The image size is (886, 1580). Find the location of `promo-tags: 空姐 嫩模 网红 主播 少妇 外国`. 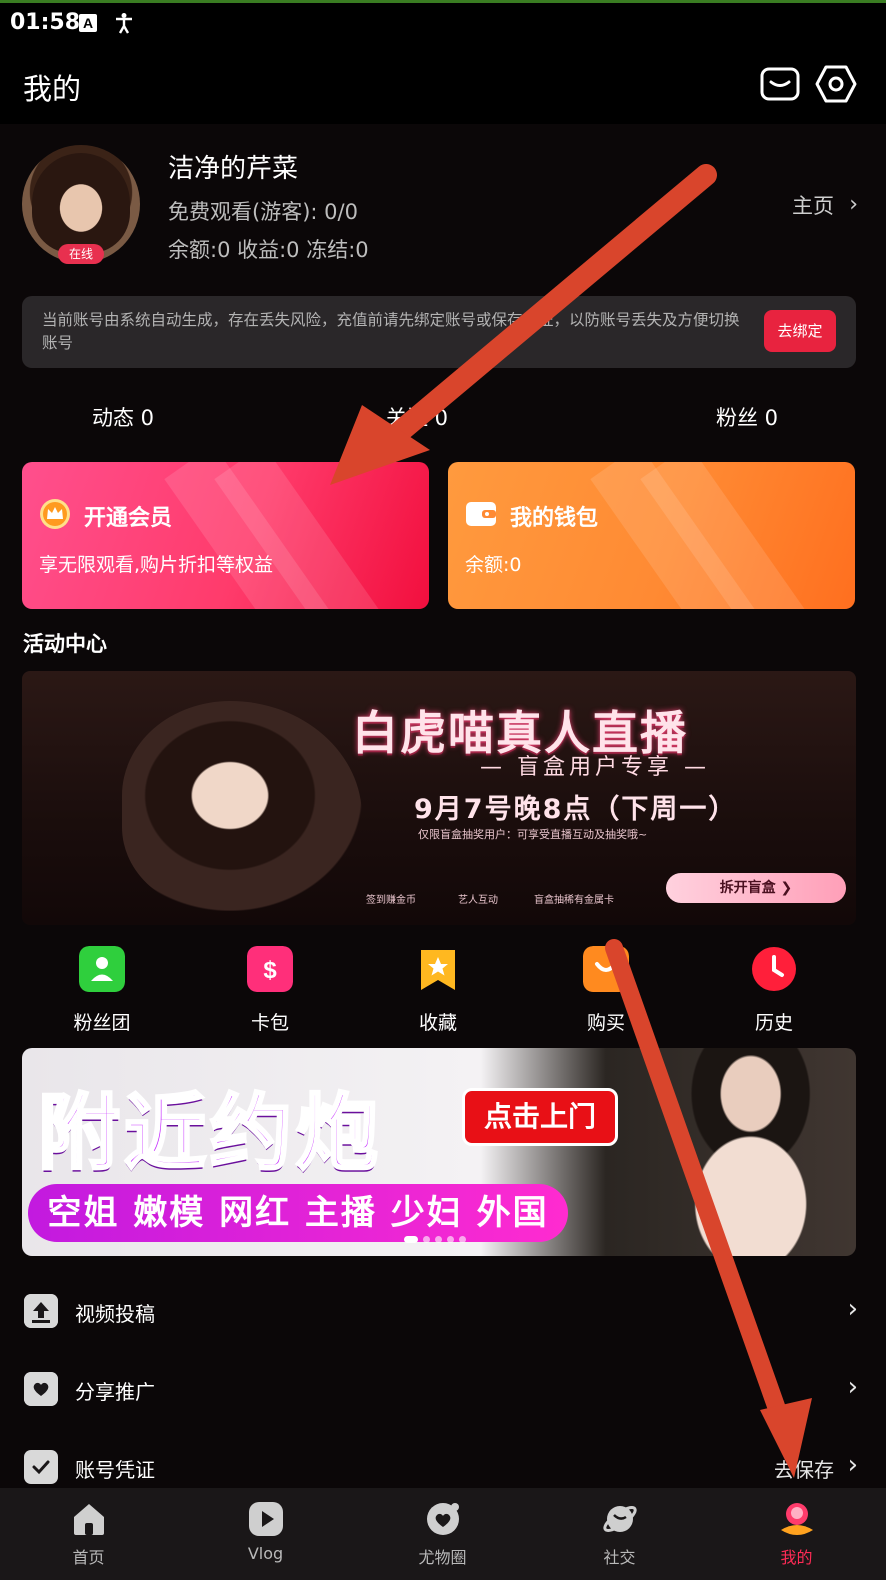

promo-tags: 空姐 嫩模 网红 主播 少妇 外国 is located at coordinates (298, 1213).